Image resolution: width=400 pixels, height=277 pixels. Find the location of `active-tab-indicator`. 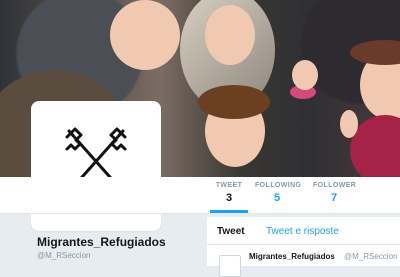

active-tab-indicator is located at coordinates (229, 211).